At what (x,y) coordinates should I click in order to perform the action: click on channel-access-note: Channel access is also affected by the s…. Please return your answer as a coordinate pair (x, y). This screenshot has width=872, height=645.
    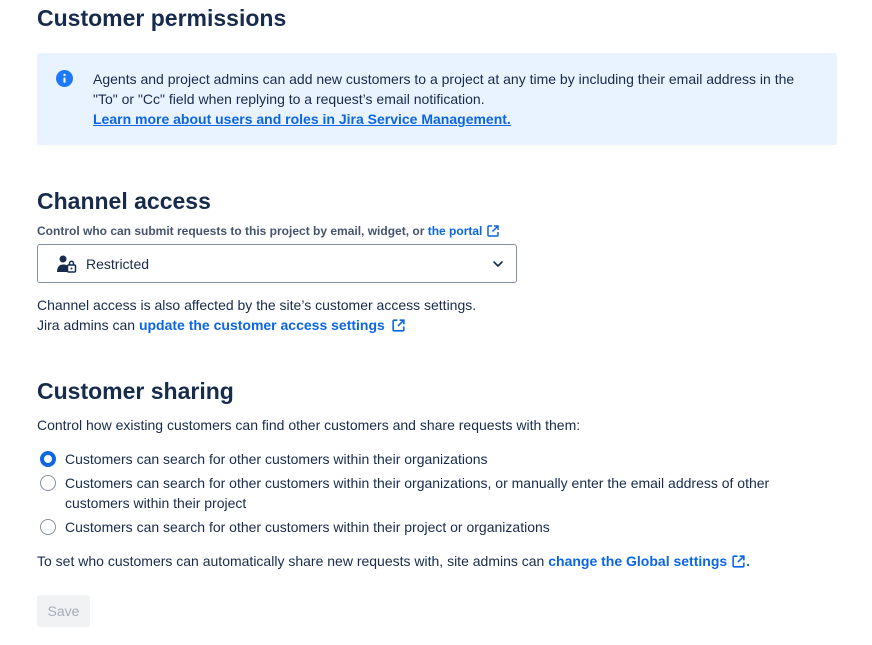
    Looking at the image, I should click on (256, 315).